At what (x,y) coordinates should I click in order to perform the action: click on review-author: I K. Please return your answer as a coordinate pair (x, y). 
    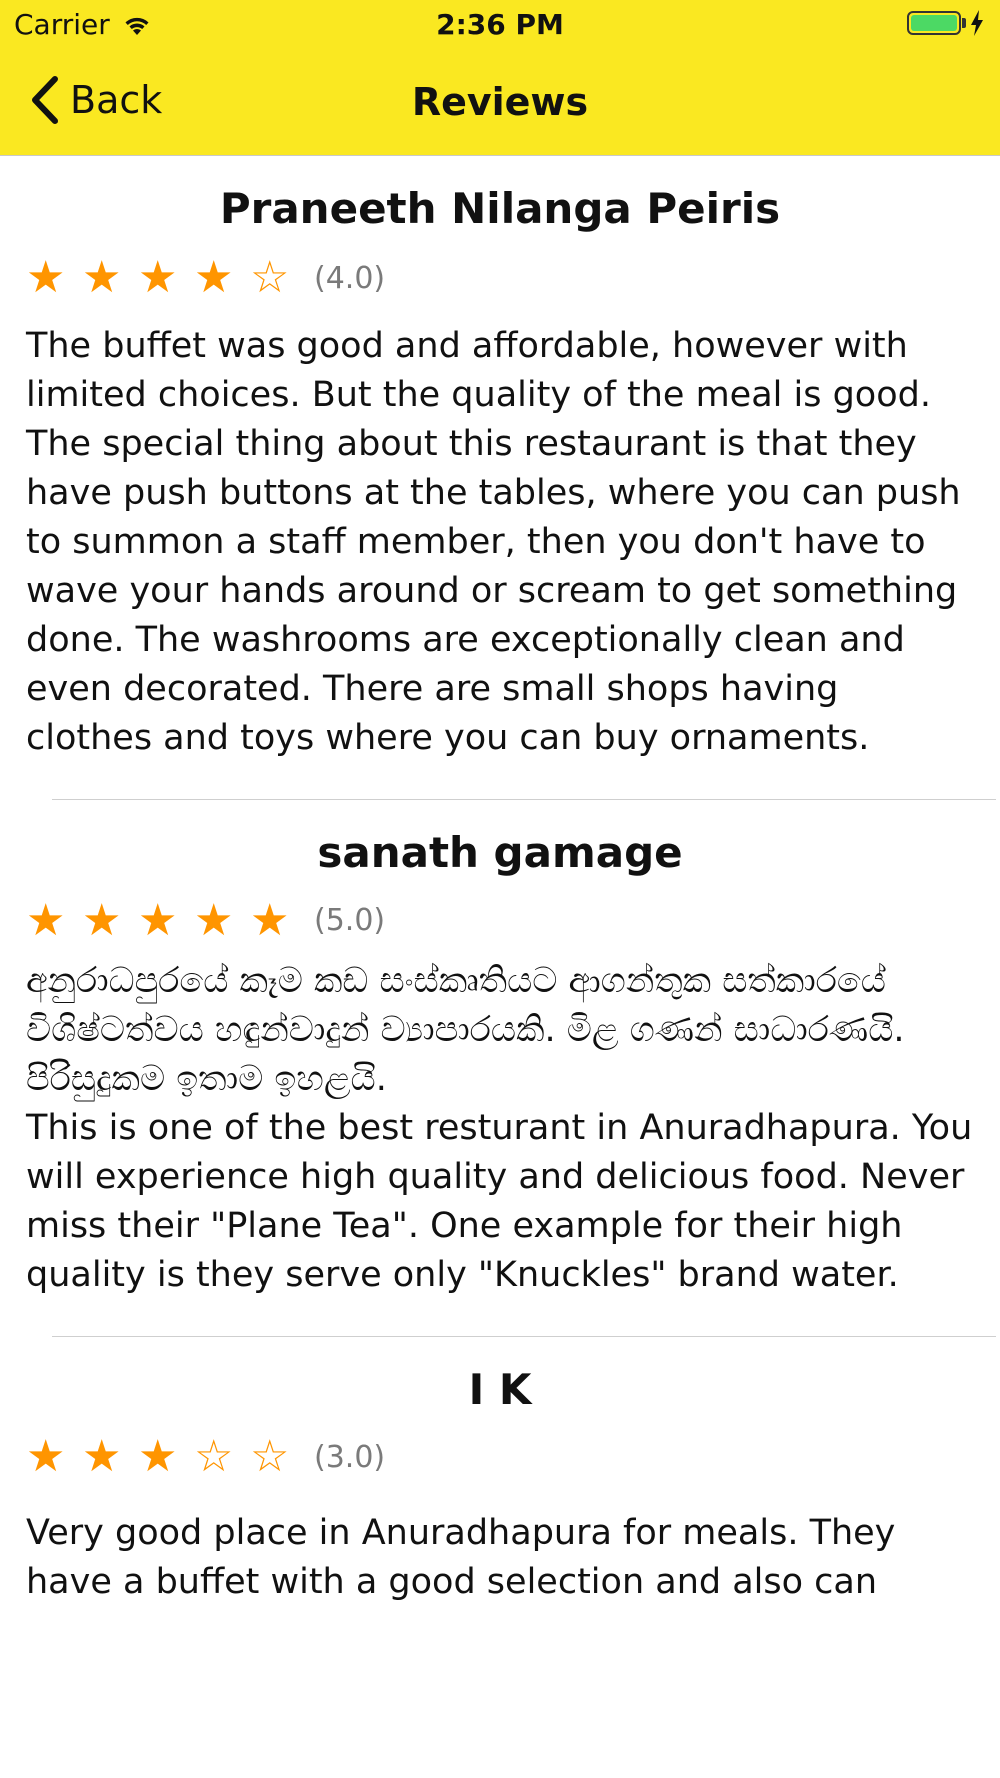
    Looking at the image, I should click on (500, 1389).